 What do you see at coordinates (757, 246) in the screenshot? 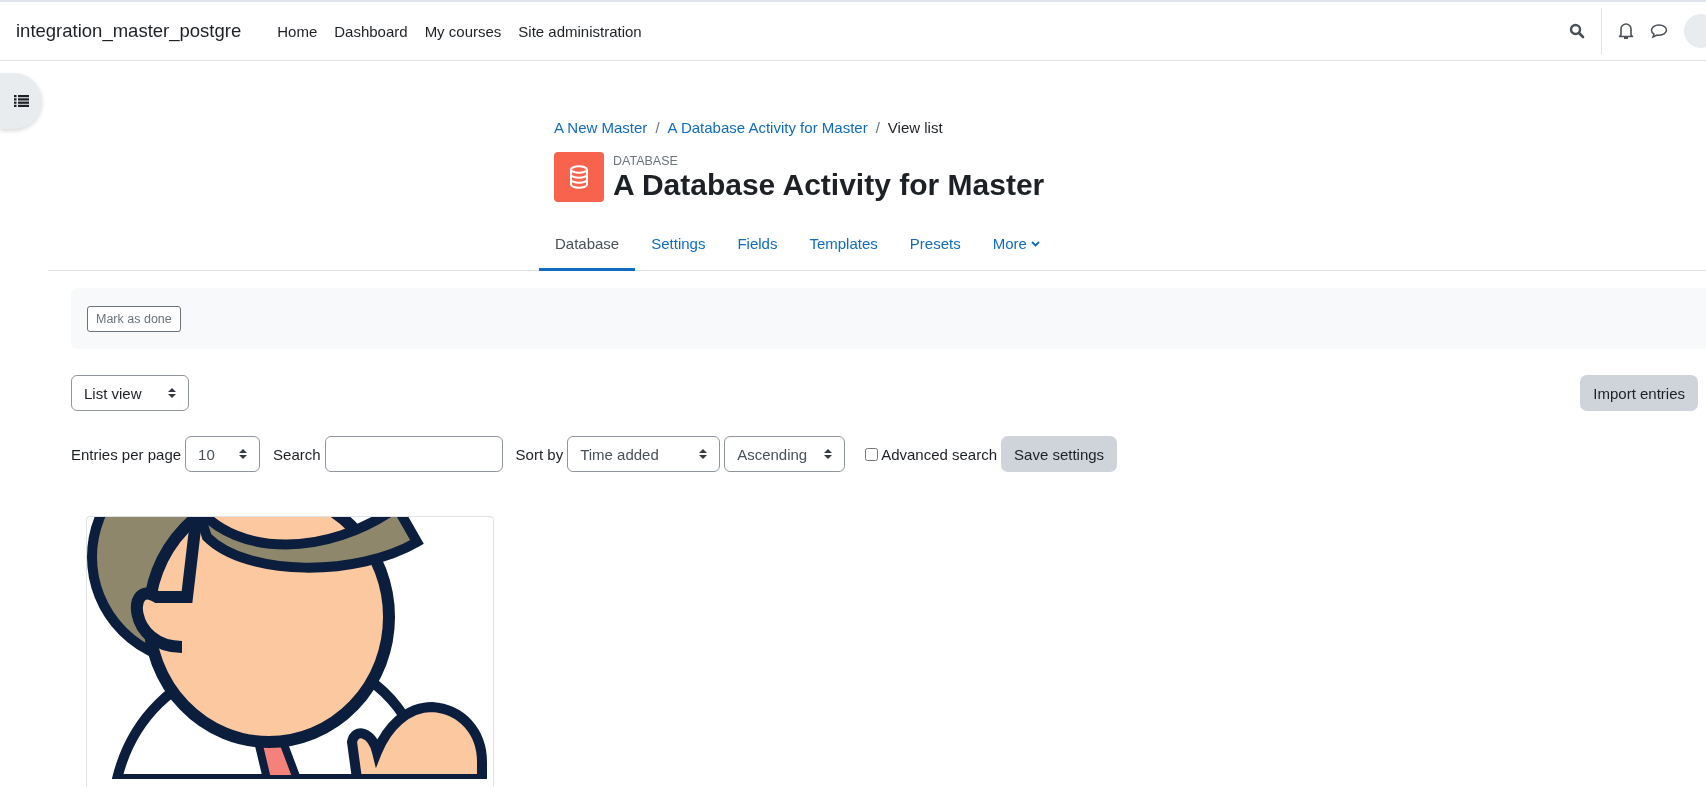
I see `nav-tab: Fields` at bounding box center [757, 246].